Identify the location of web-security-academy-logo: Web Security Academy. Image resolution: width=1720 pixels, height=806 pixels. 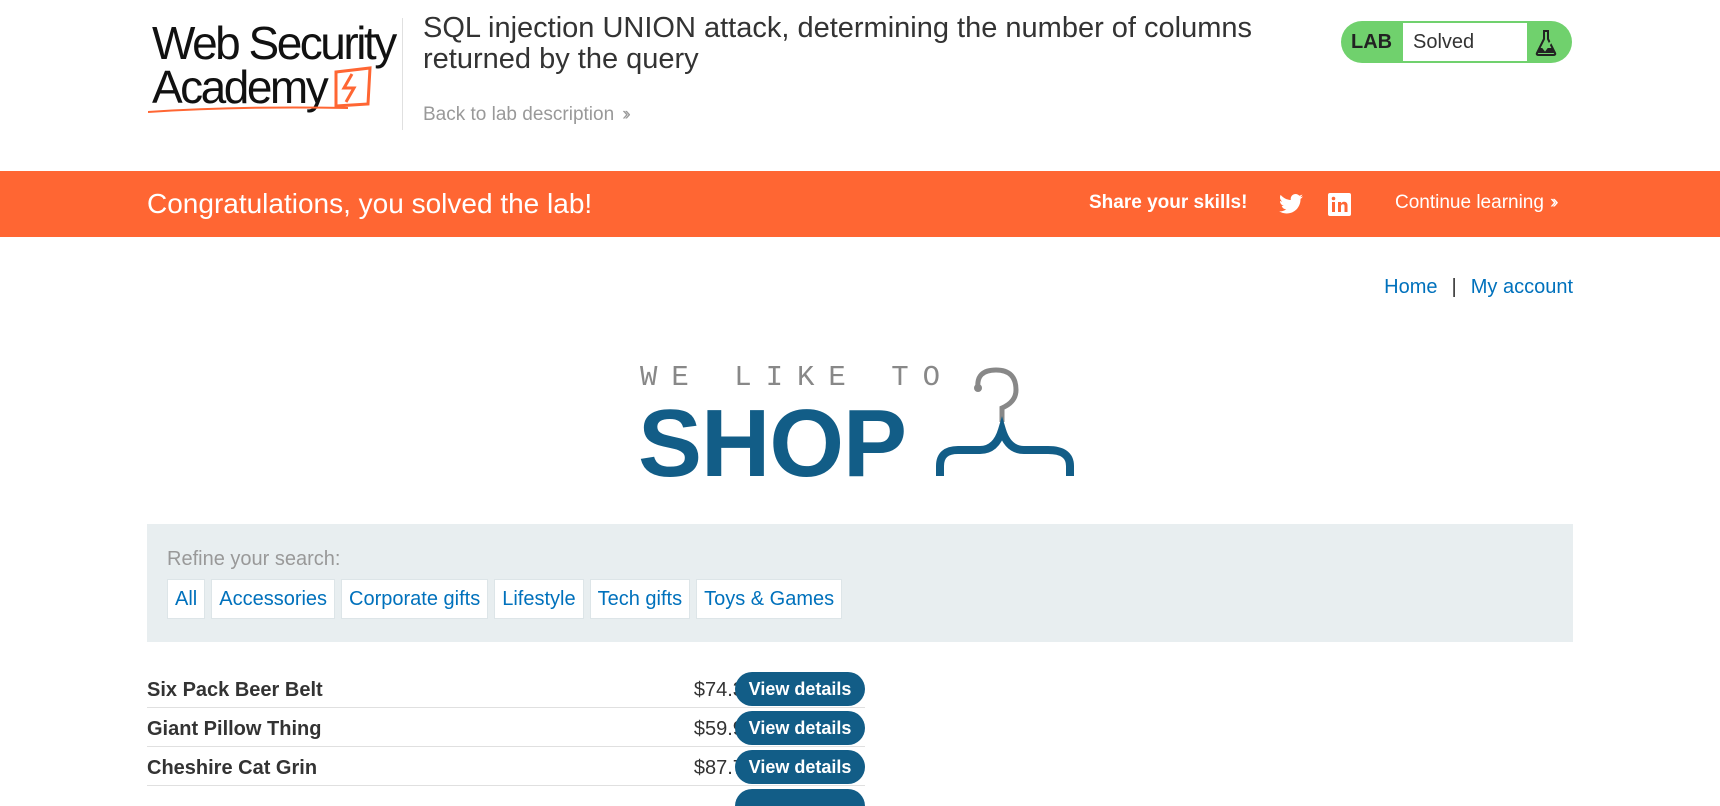
(273, 65).